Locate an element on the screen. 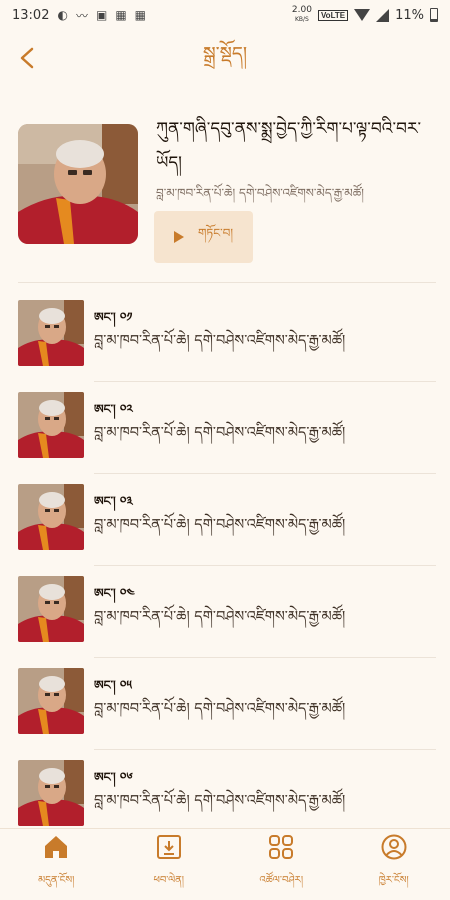 This screenshot has width=450, height=900. play-label: གཏོང་བ། is located at coordinates (215, 233).